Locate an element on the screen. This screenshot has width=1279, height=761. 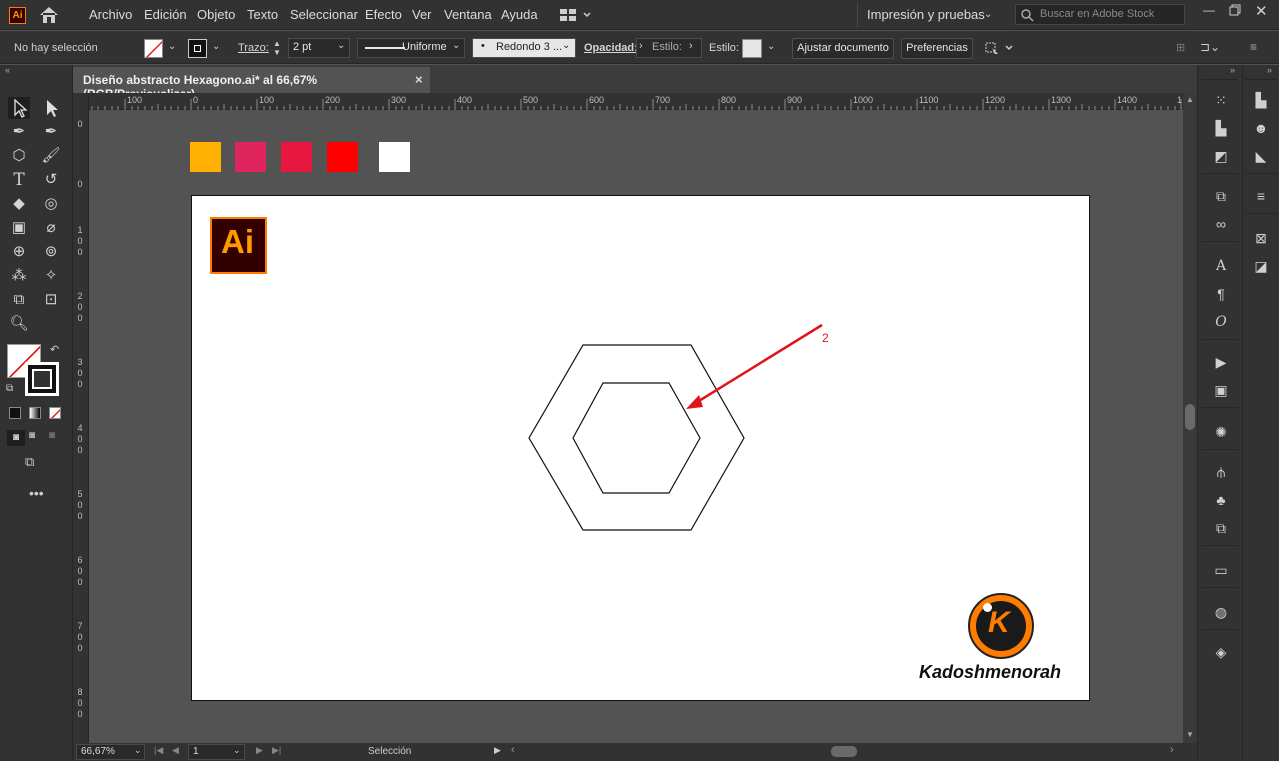
color-swatch-pink is located at coordinates (250, 157).